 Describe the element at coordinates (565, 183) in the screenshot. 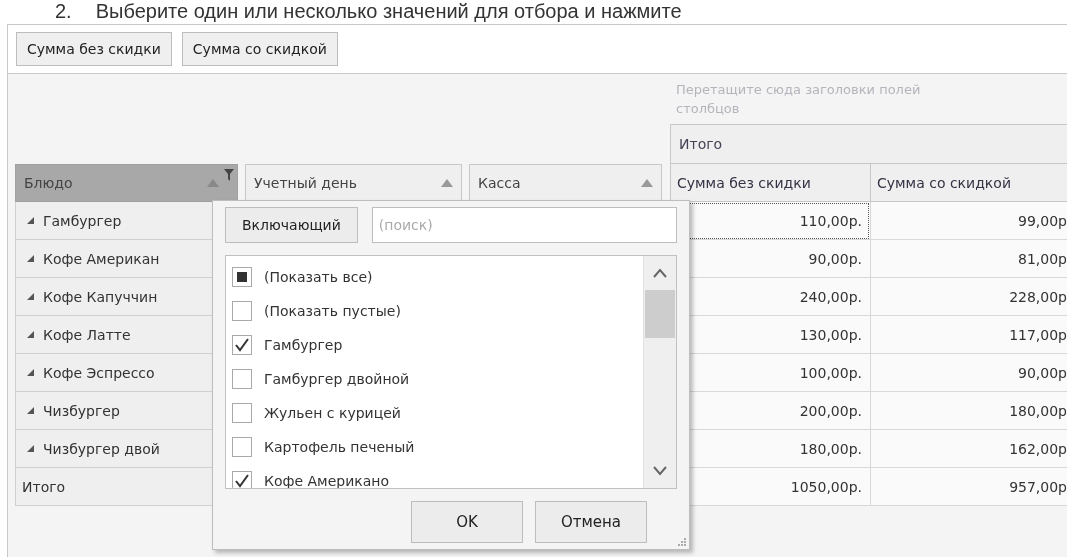

I see `row-field-header: Касса` at that location.